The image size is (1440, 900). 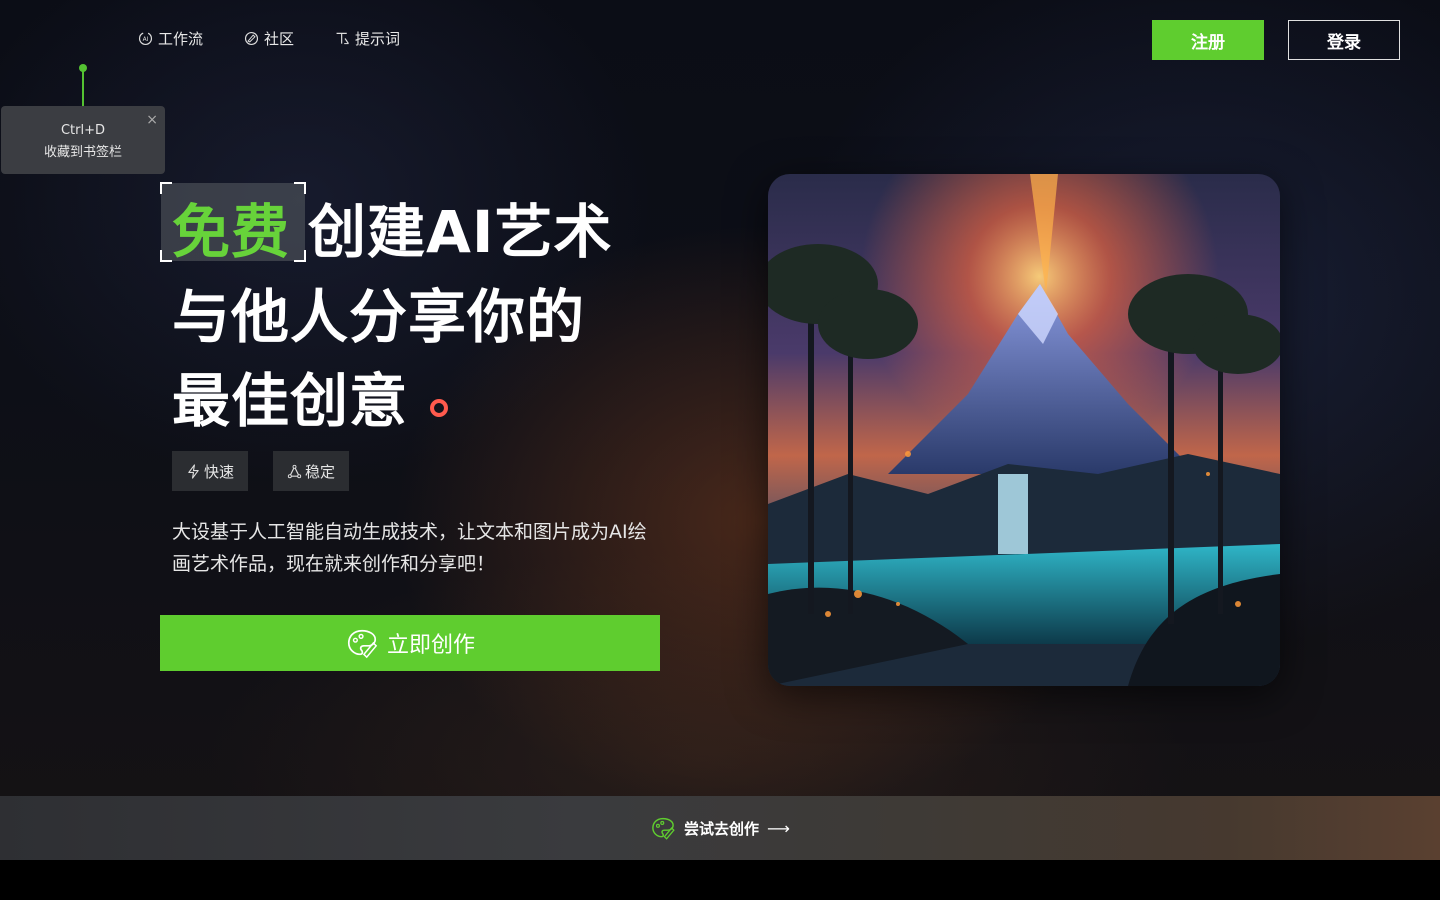 I want to click on nav-label-community: 社区, so click(x=279, y=39).